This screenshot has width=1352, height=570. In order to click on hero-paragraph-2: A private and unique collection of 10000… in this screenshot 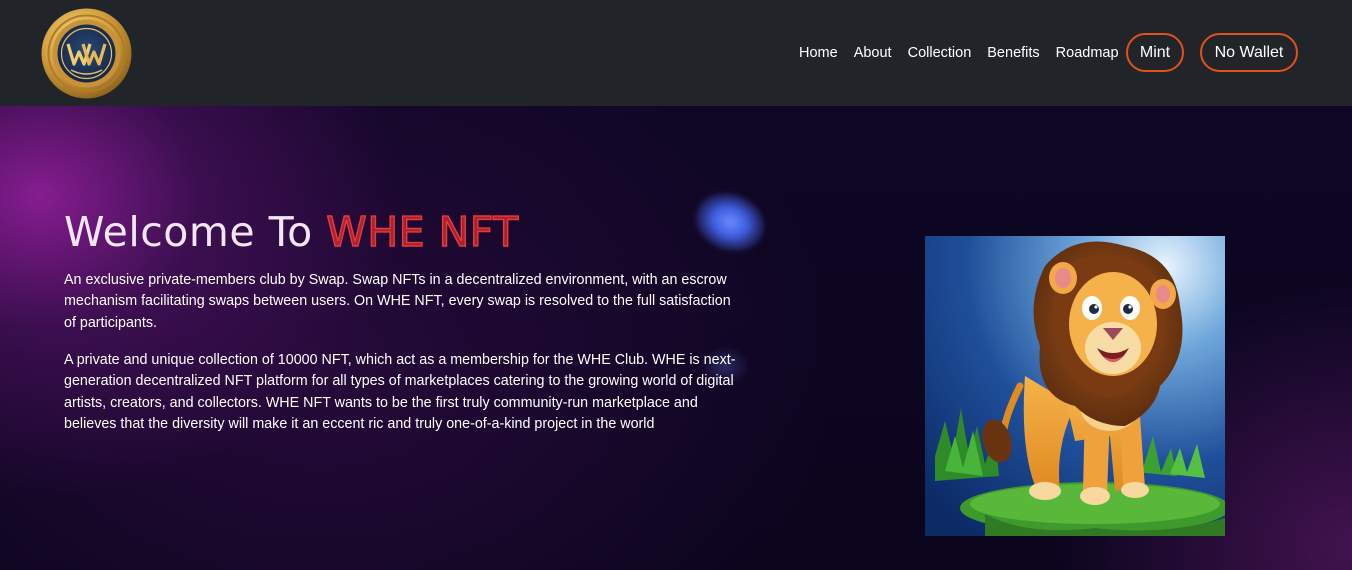, I will do `click(400, 392)`.